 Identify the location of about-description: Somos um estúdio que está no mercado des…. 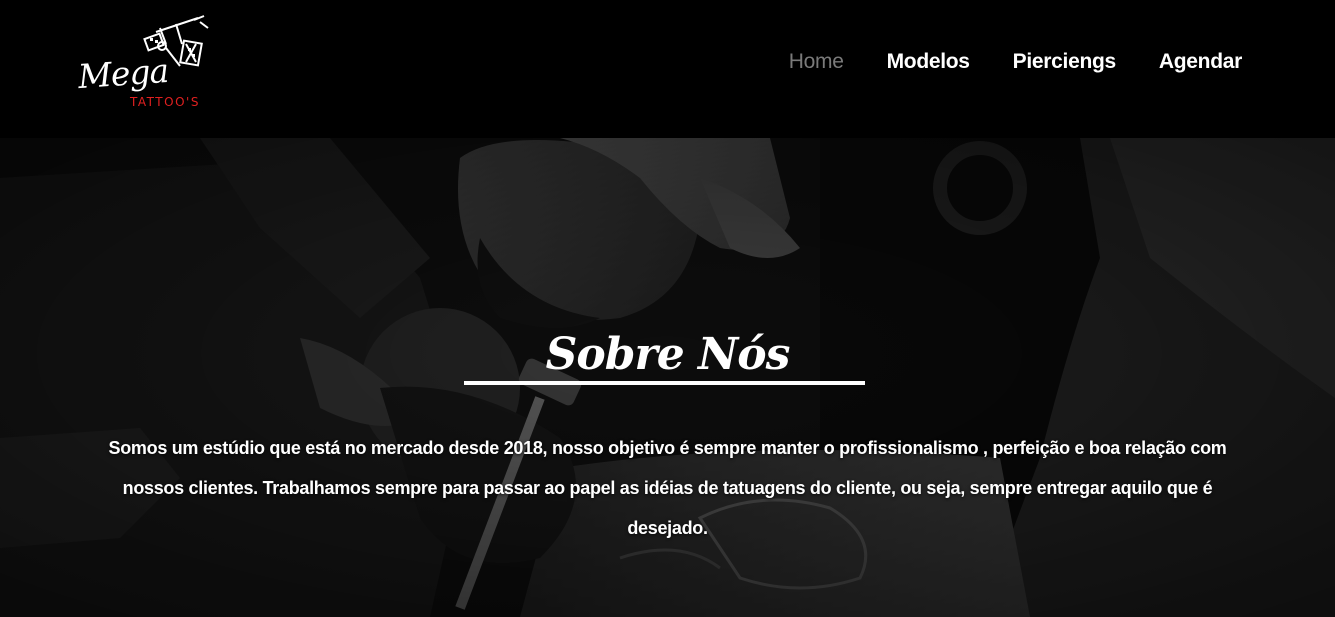
(667, 488).